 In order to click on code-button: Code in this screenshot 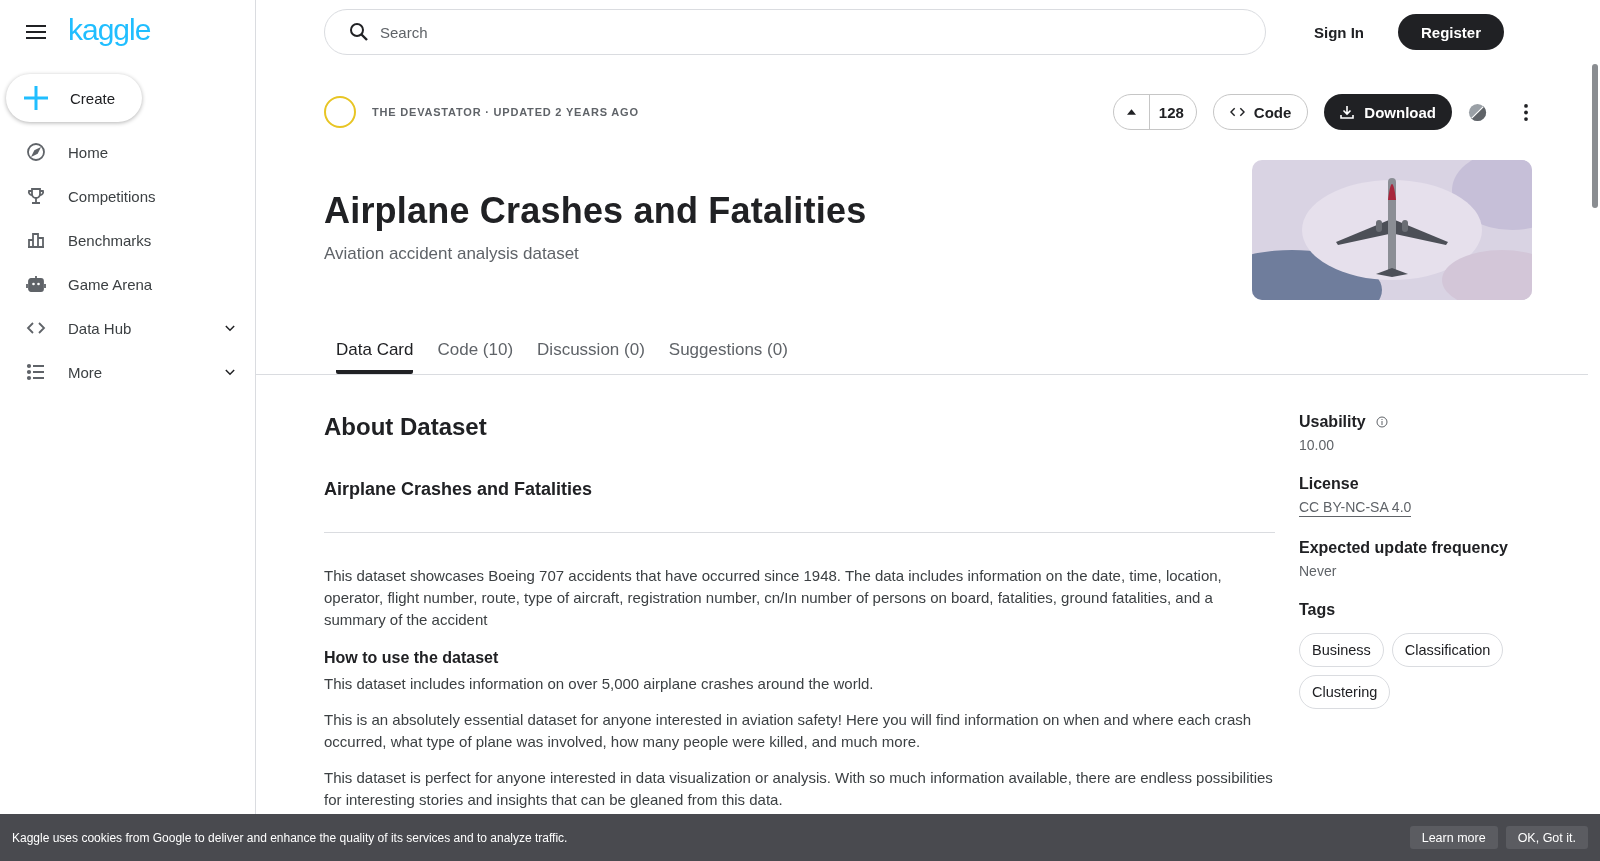, I will do `click(1260, 112)`.